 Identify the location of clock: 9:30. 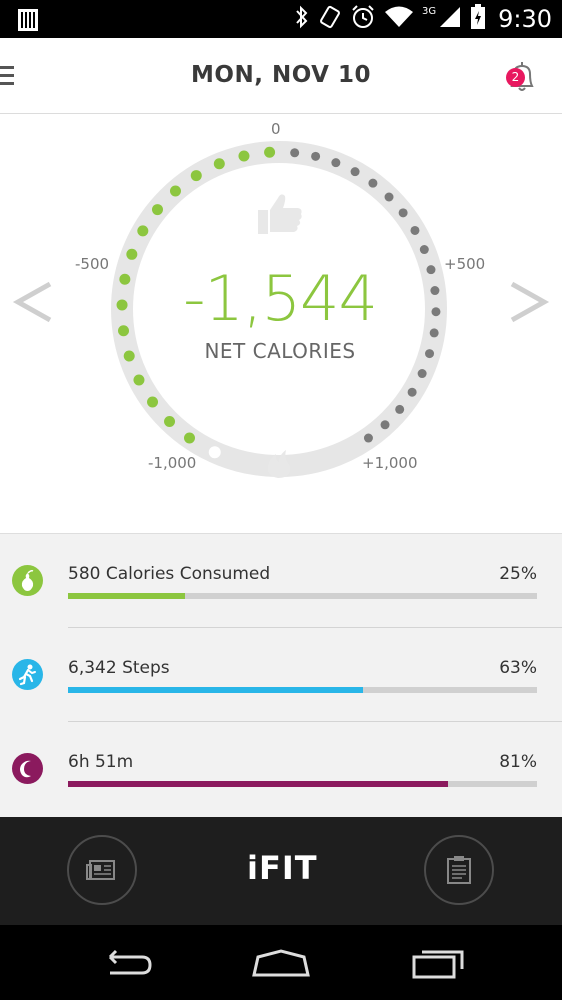
(525, 19).